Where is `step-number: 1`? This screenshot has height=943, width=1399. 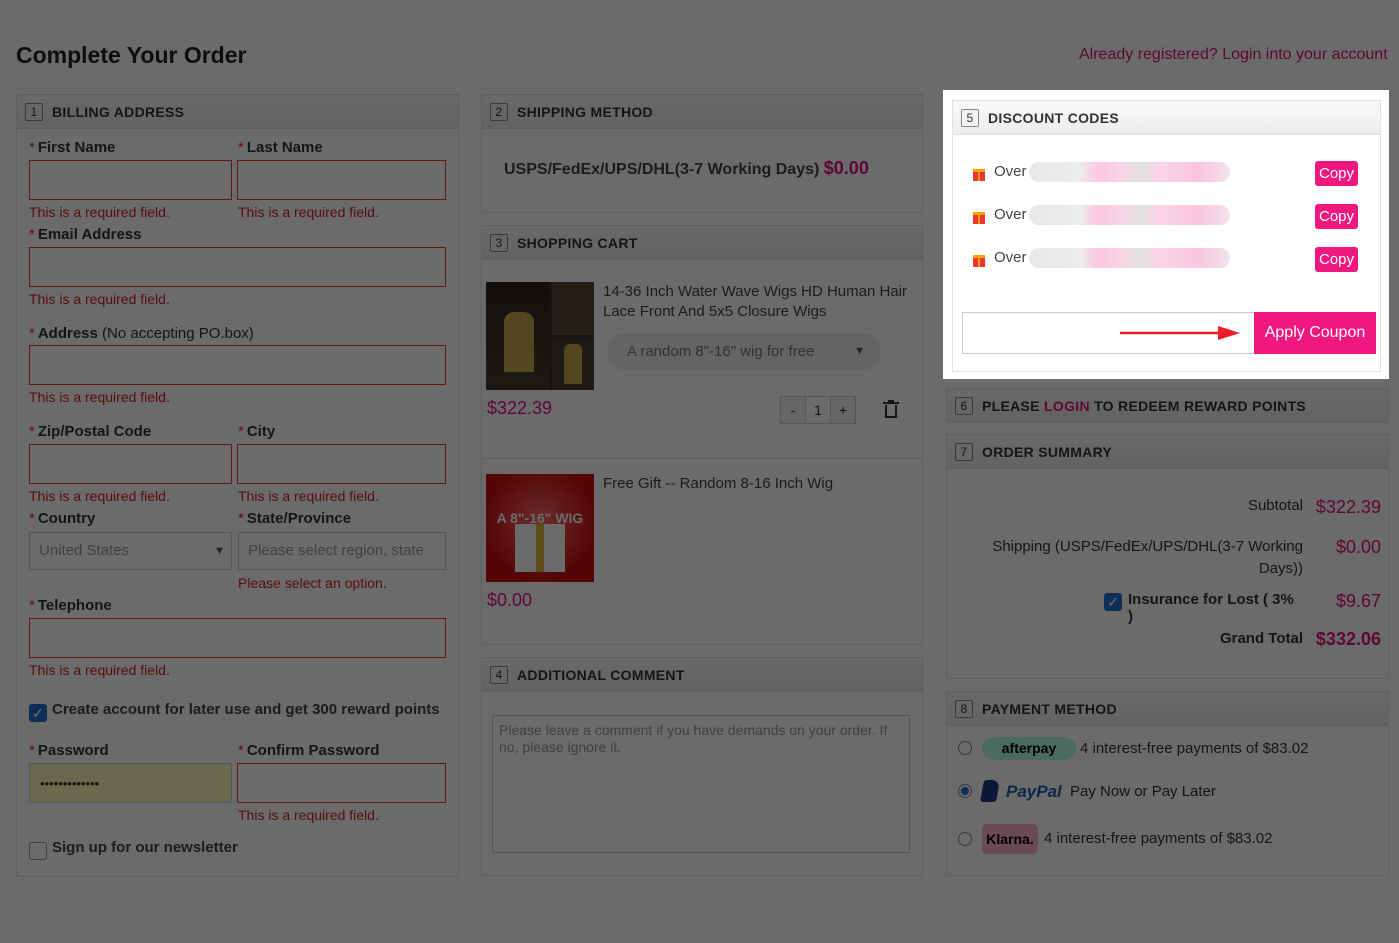
step-number: 1 is located at coordinates (34, 111).